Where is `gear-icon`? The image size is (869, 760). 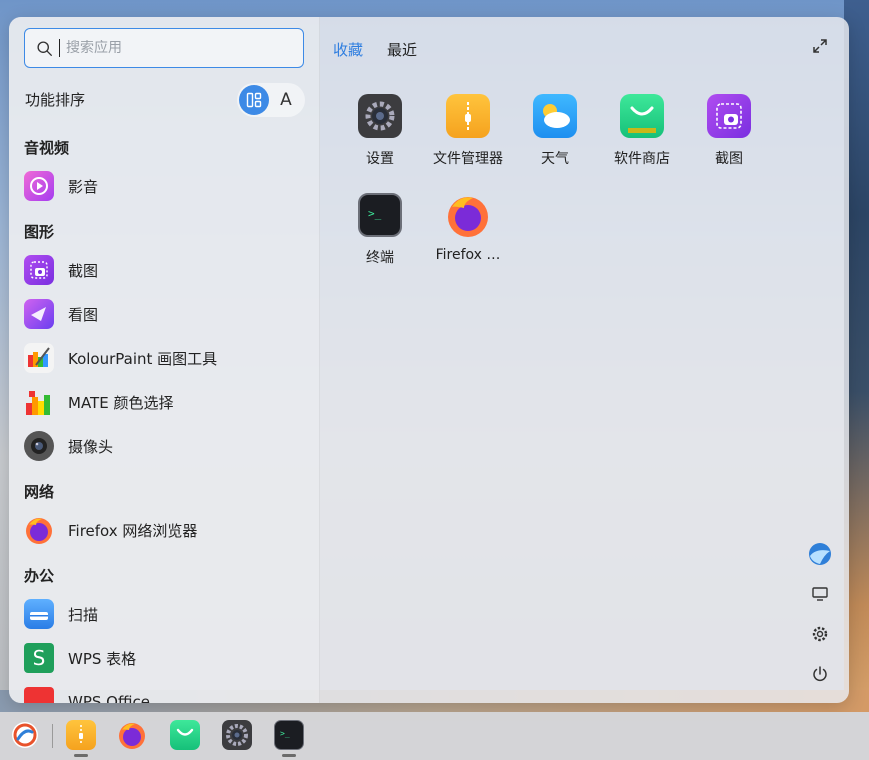
gear-icon is located at coordinates (820, 634).